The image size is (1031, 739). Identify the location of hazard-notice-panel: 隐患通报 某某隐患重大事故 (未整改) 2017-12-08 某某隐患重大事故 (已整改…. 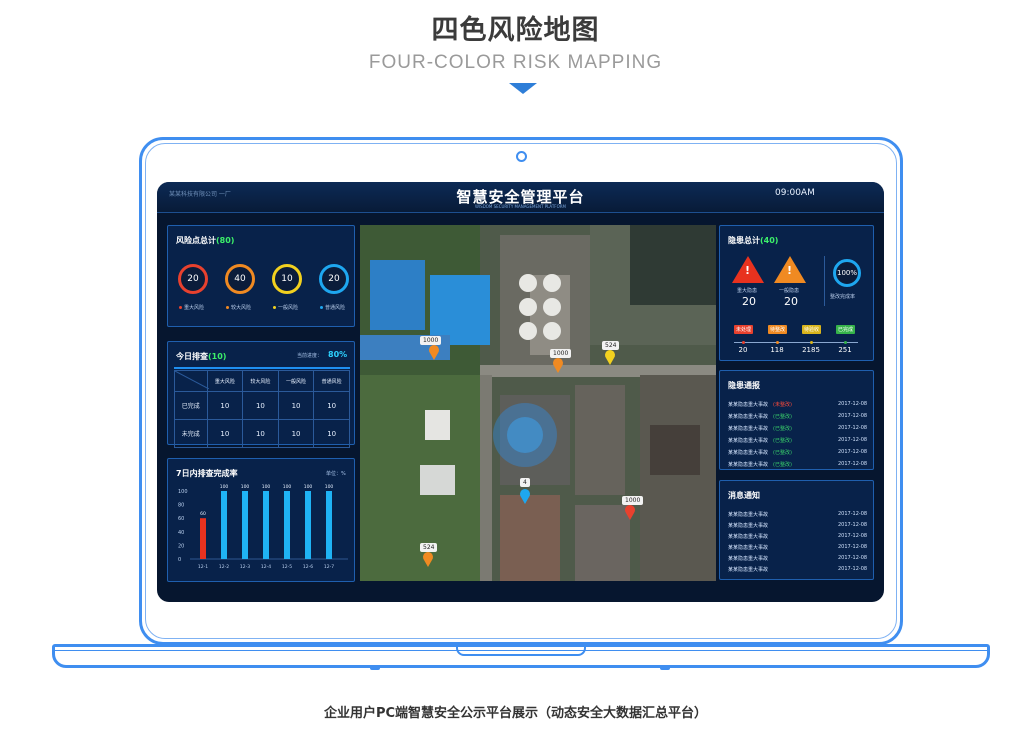
(796, 420).